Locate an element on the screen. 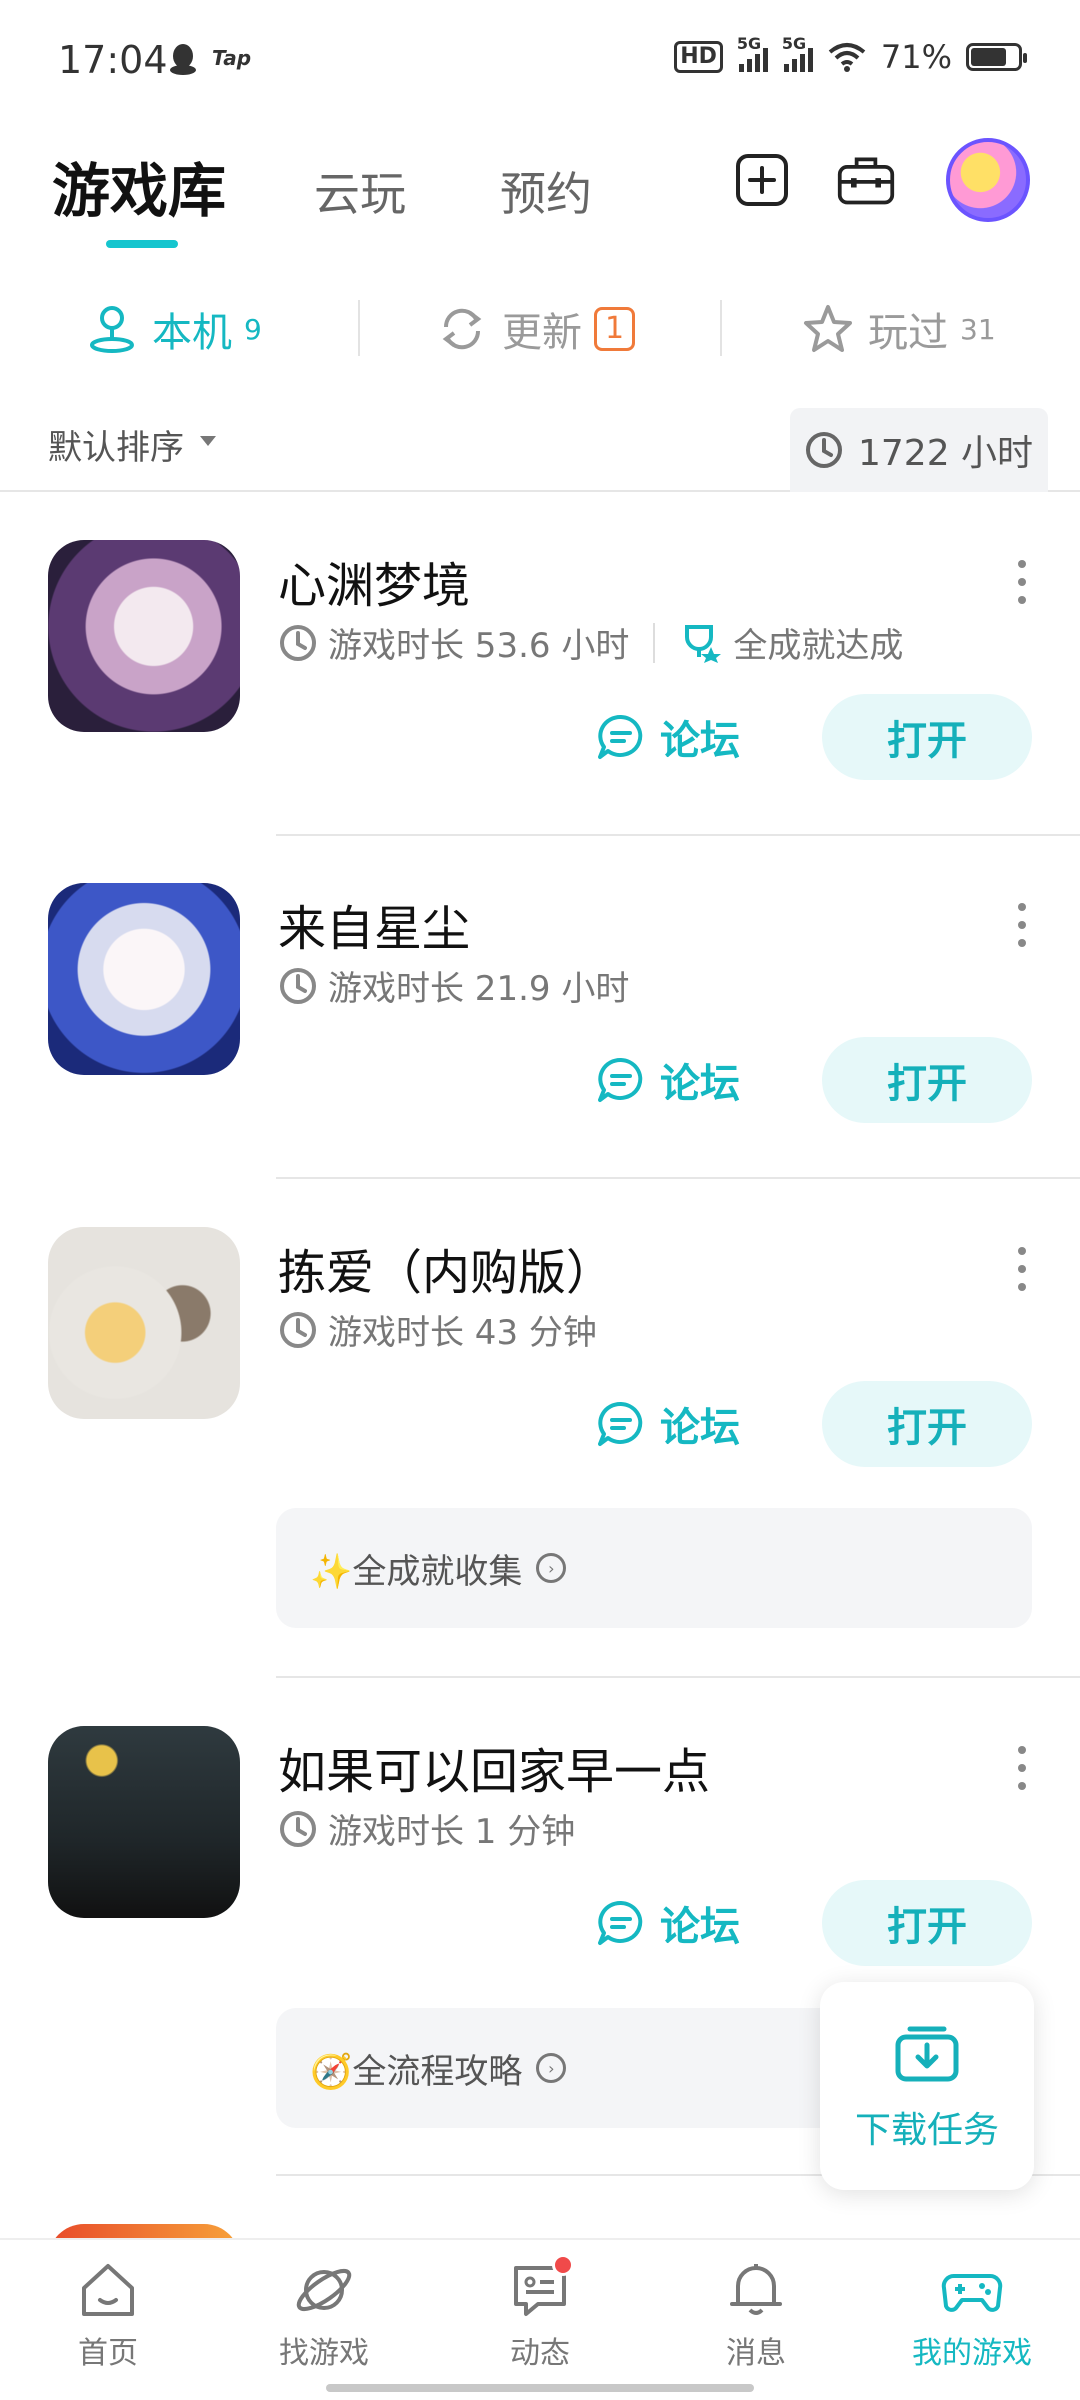 The image size is (1080, 2400). game-playtime: 游戏时长 1 分钟 is located at coordinates (452, 1832).